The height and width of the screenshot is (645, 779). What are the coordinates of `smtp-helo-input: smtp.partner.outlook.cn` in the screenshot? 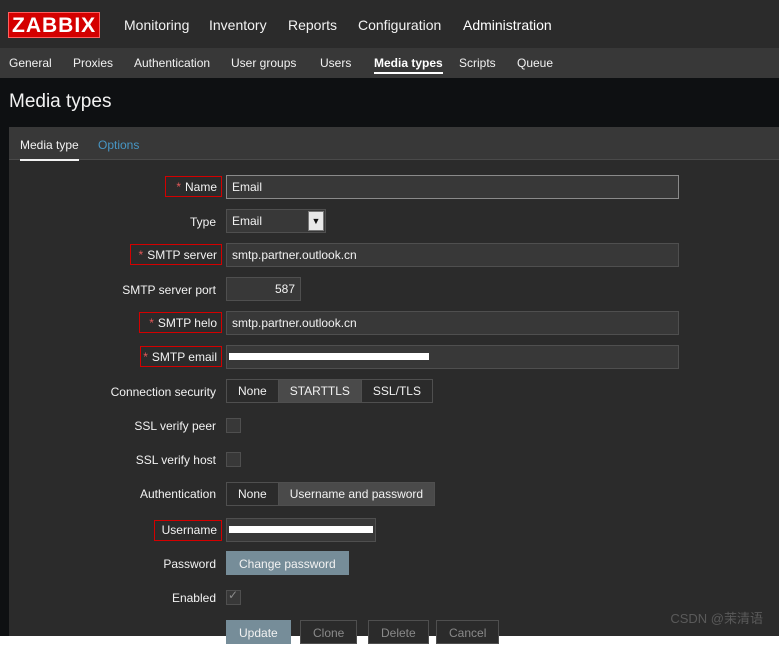 It's located at (452, 323).